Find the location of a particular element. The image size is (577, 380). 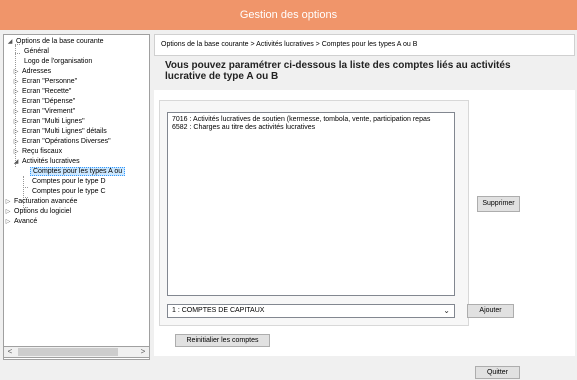

chevron-down-icon: ⌄ is located at coordinates (446, 310).